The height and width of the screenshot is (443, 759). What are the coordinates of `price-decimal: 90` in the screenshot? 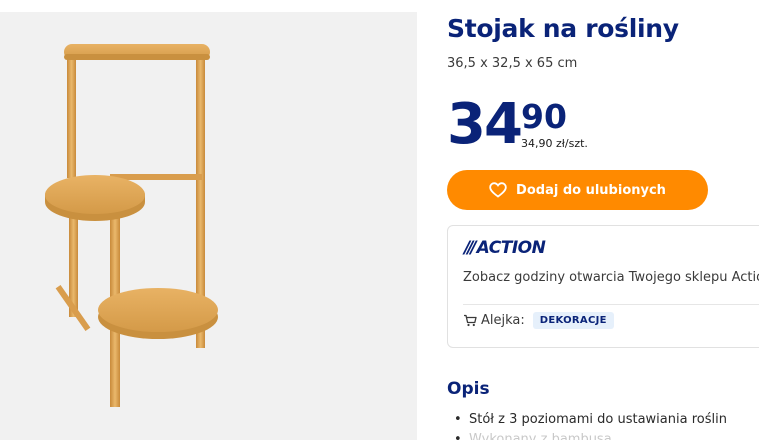 It's located at (544, 116).